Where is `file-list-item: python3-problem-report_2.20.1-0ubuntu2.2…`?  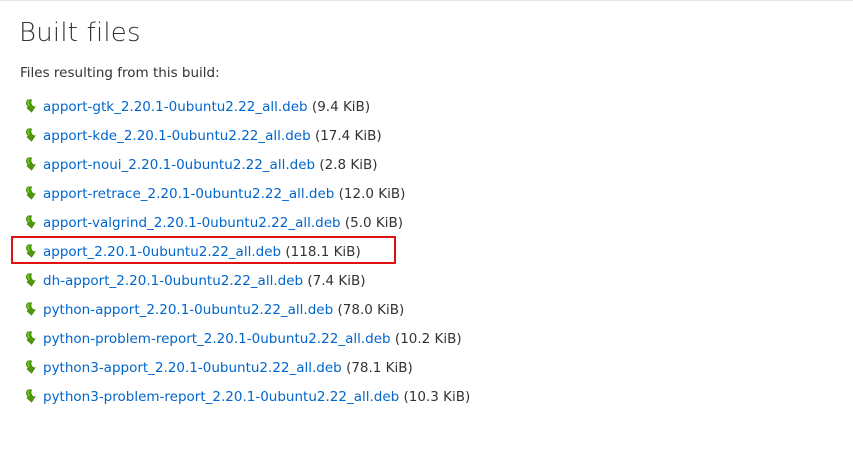 file-list-item: python3-problem-report_2.20.1-0ubuntu2.2… is located at coordinates (300, 401).